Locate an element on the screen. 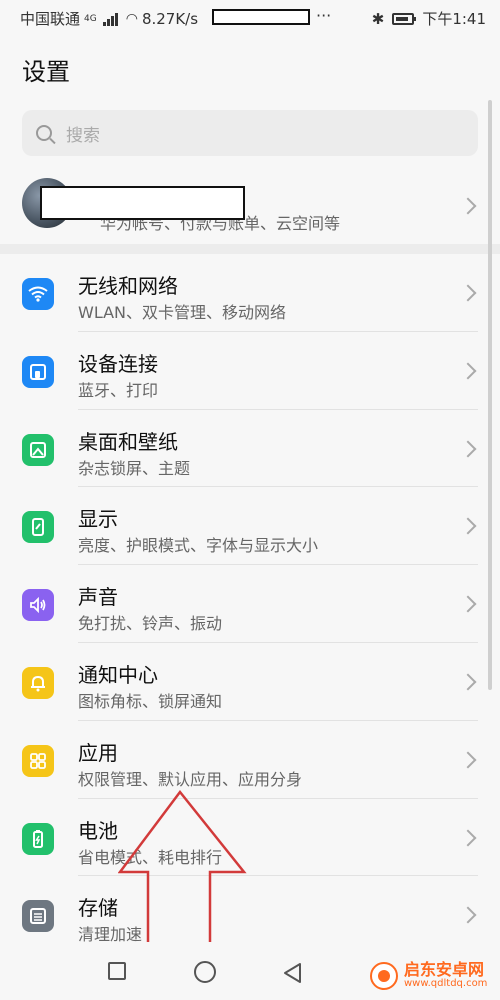 The height and width of the screenshot is (1000, 500). settings-item-wireless-network: 无线和网络 WLAN、双卡管理、移动网络 is located at coordinates (250, 293).